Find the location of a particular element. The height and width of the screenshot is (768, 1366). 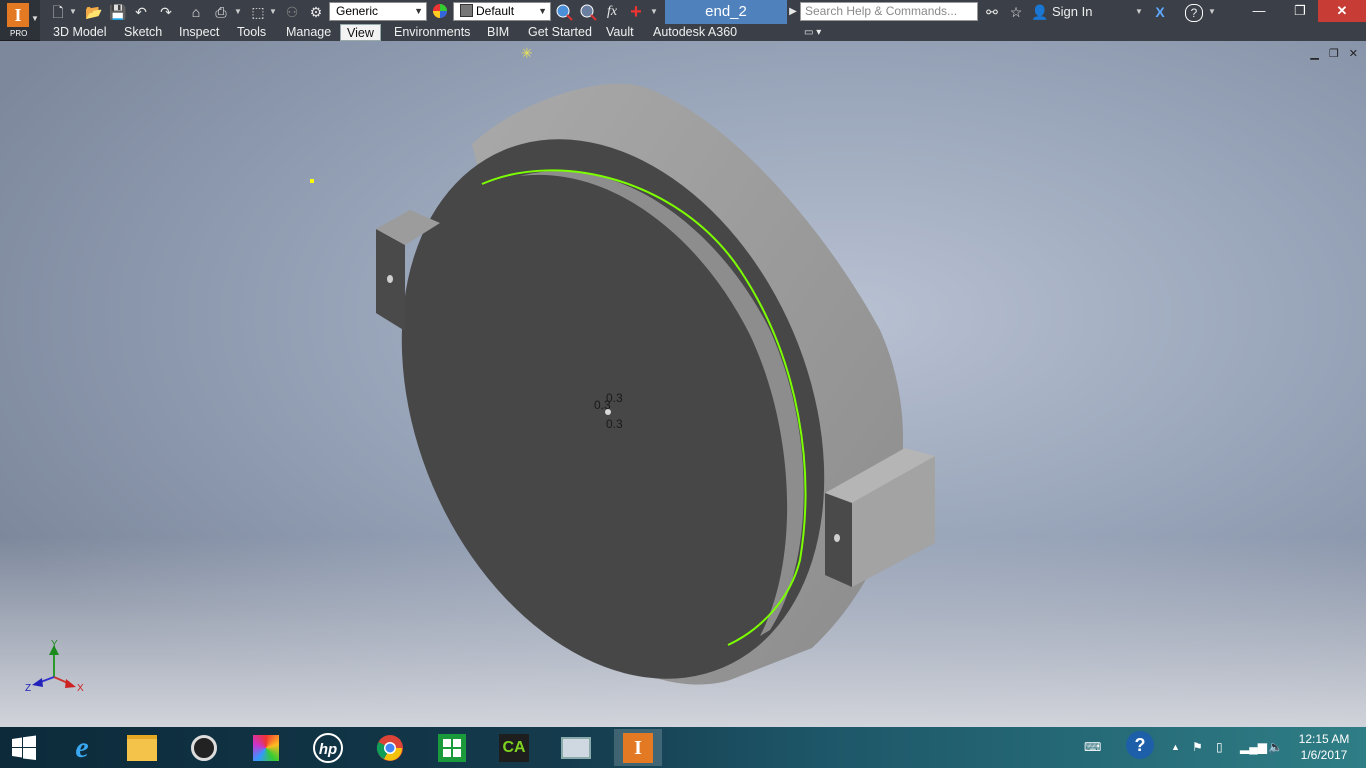

adjust-appearance-icon is located at coordinates (564, 12).